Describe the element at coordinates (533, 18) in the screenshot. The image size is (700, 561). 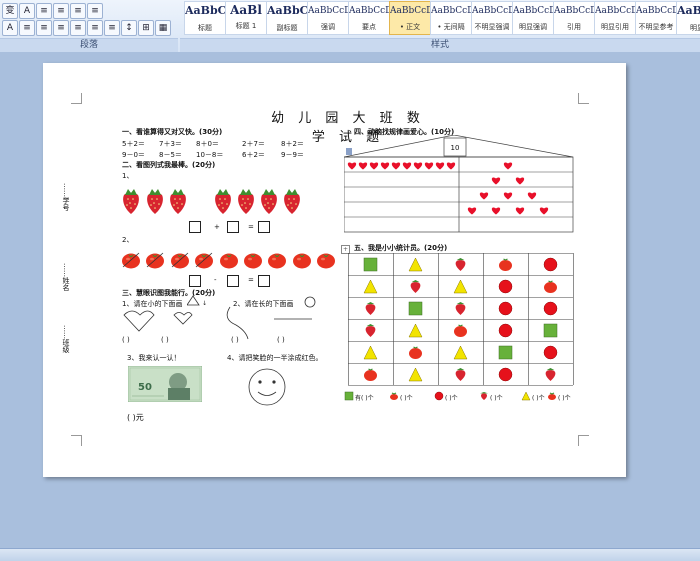
I see `style-tile: AaBbCcDc 明显强调` at that location.